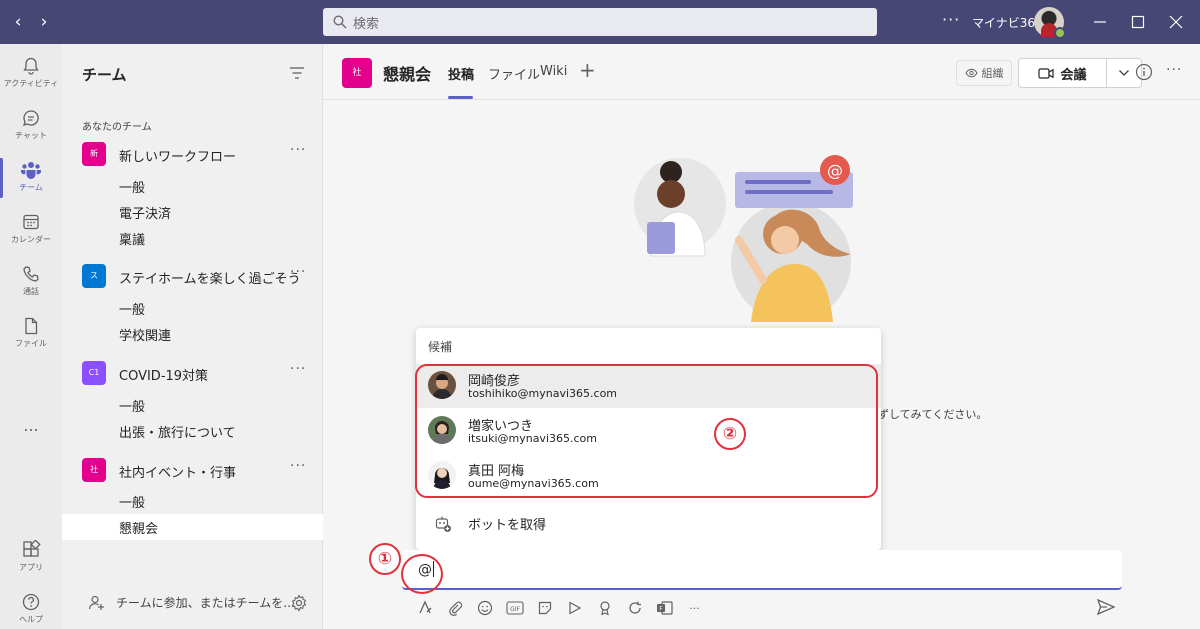 The height and width of the screenshot is (629, 1200). What do you see at coordinates (31, 326) in the screenshot?
I see `file-icon` at bounding box center [31, 326].